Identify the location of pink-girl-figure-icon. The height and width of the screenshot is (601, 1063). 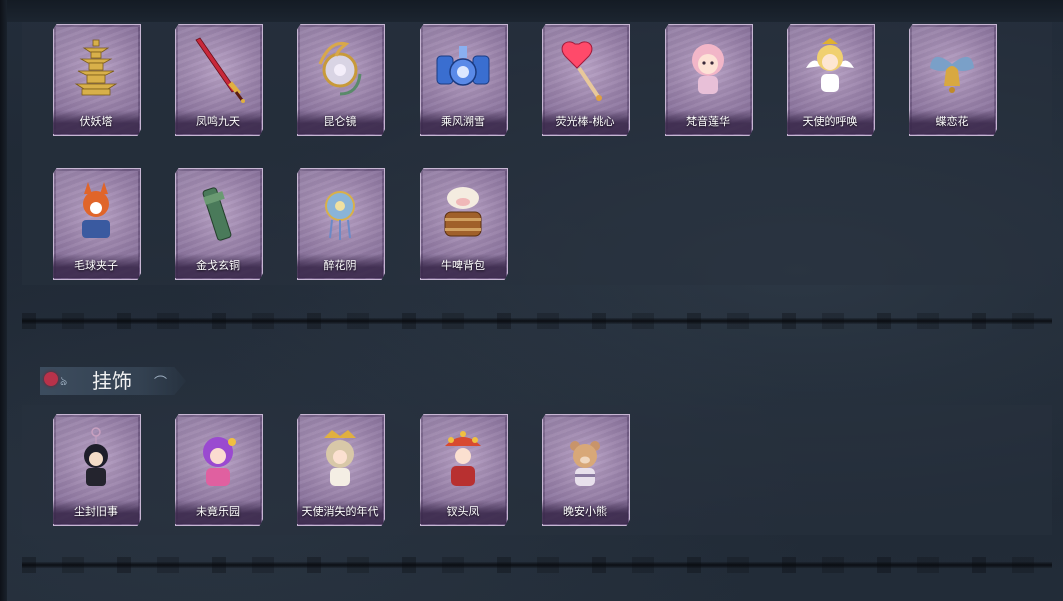
(708, 69).